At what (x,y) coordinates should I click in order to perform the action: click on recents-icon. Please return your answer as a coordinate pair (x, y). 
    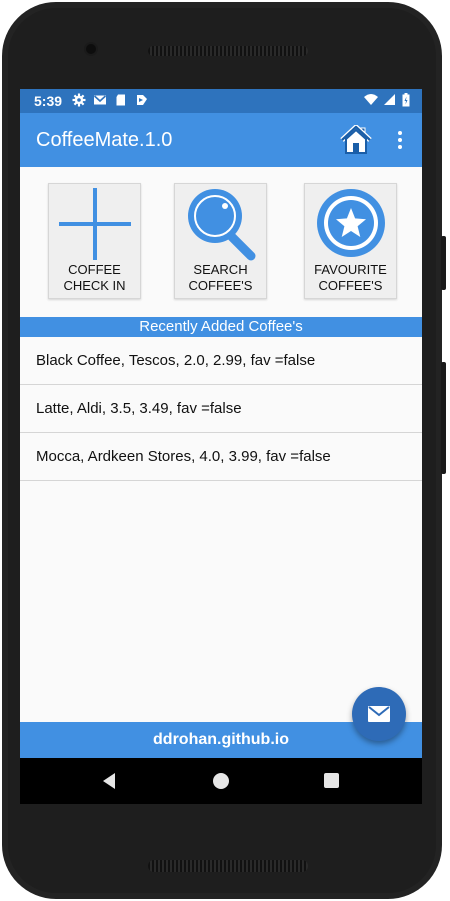
    Looking at the image, I should click on (331, 780).